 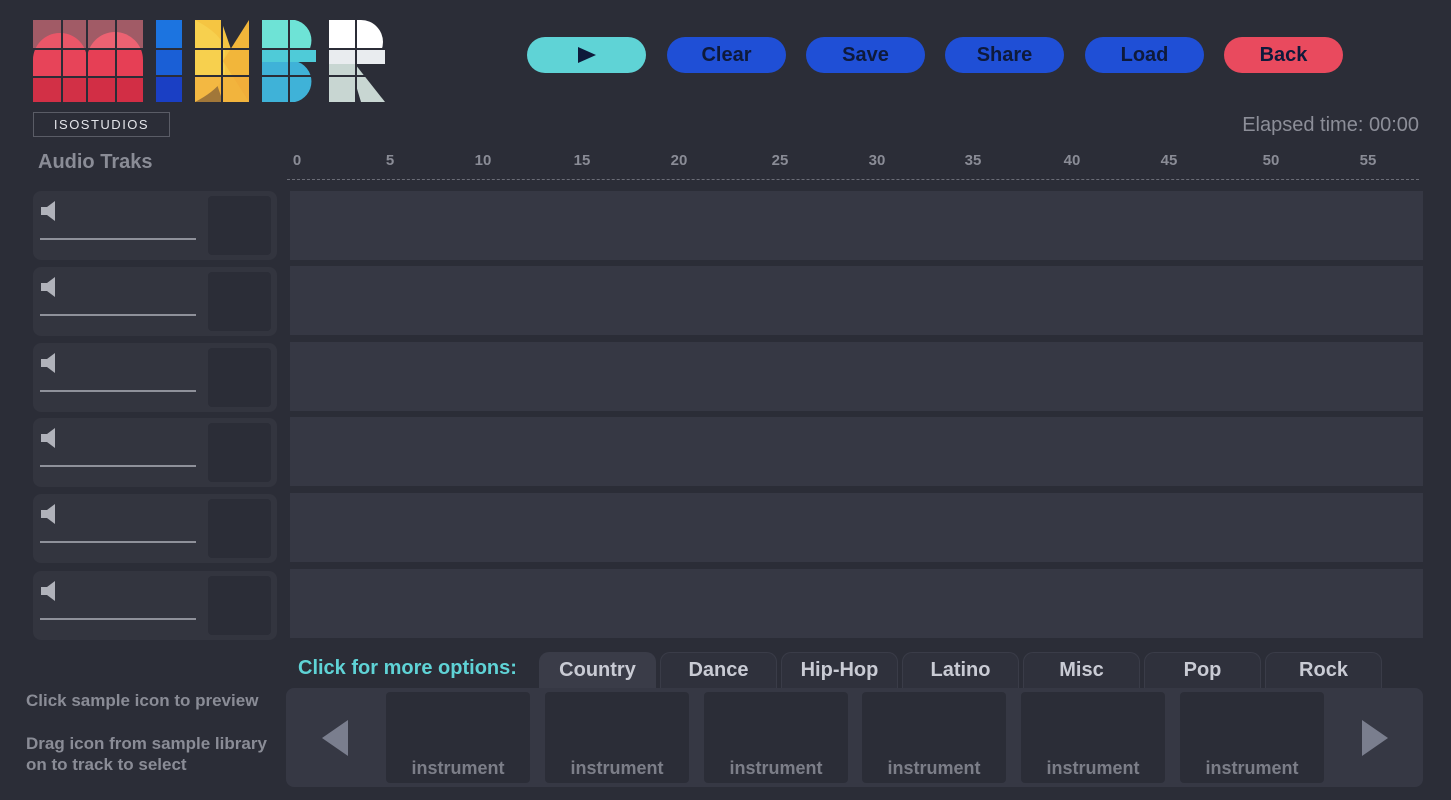 I want to click on mixbr-logo, so click(x=209, y=61).